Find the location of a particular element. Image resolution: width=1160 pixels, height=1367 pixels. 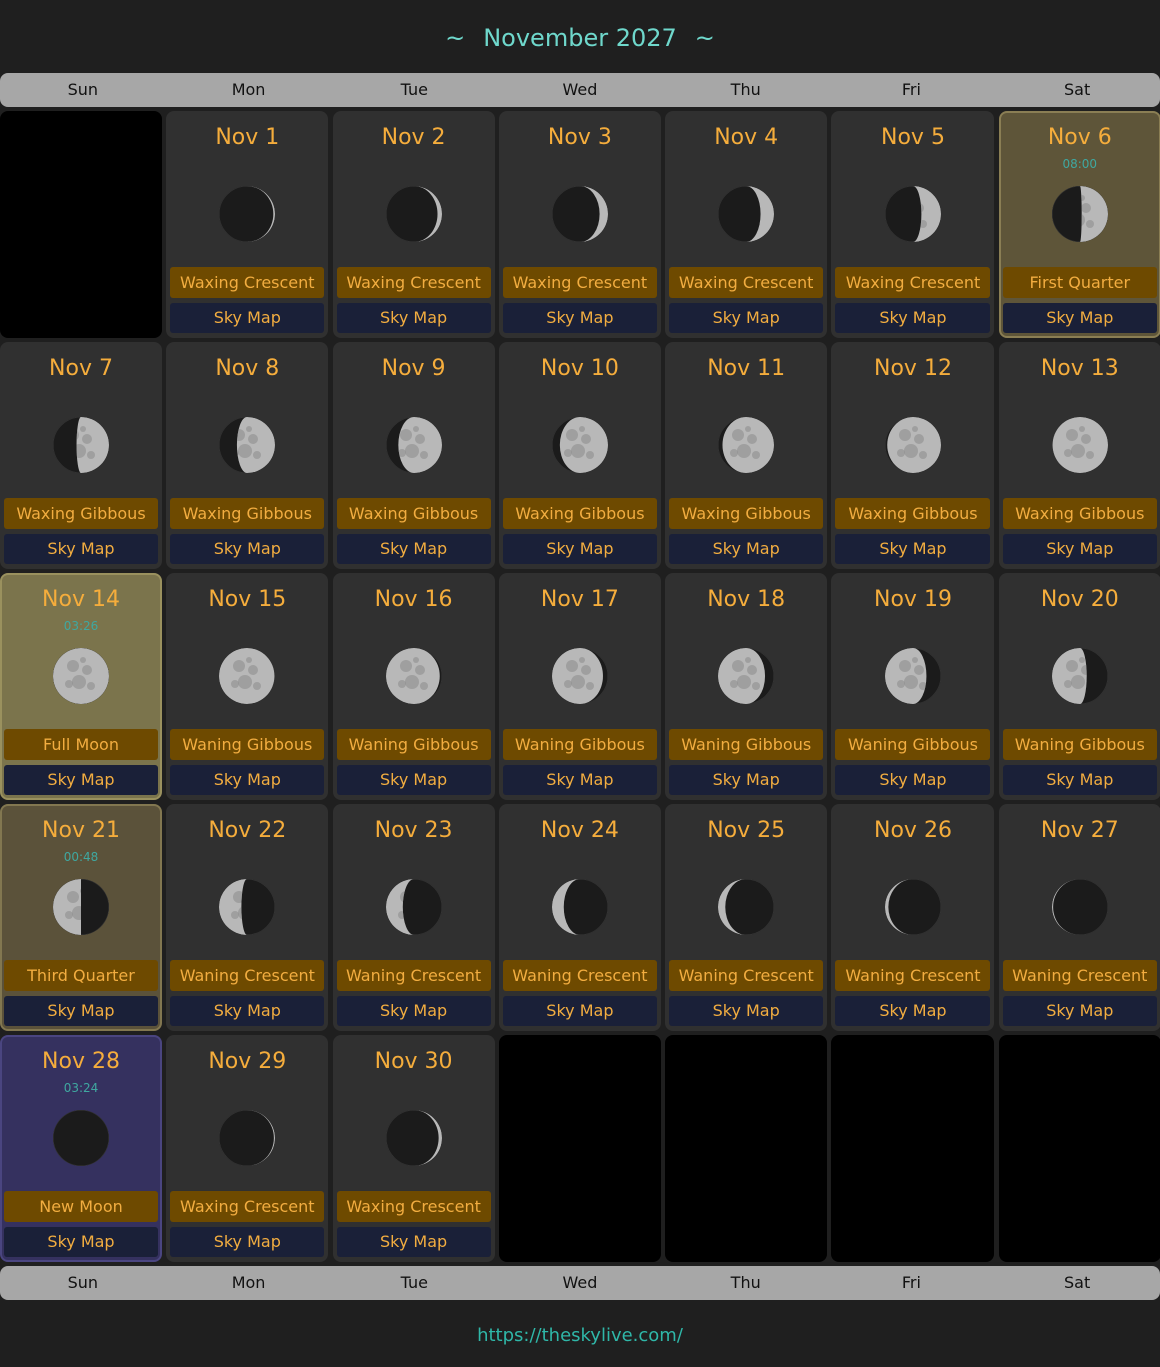

day-date: Nov 14 is located at coordinates (81, 599).